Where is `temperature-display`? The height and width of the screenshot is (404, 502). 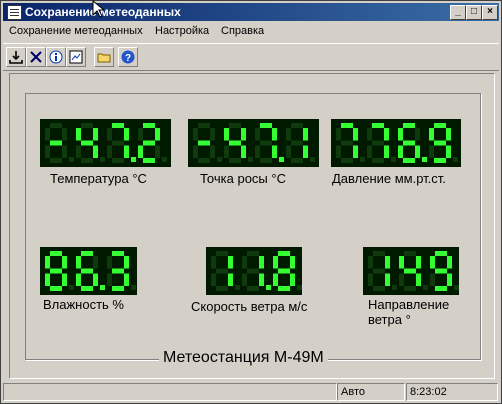
temperature-display is located at coordinates (105, 143).